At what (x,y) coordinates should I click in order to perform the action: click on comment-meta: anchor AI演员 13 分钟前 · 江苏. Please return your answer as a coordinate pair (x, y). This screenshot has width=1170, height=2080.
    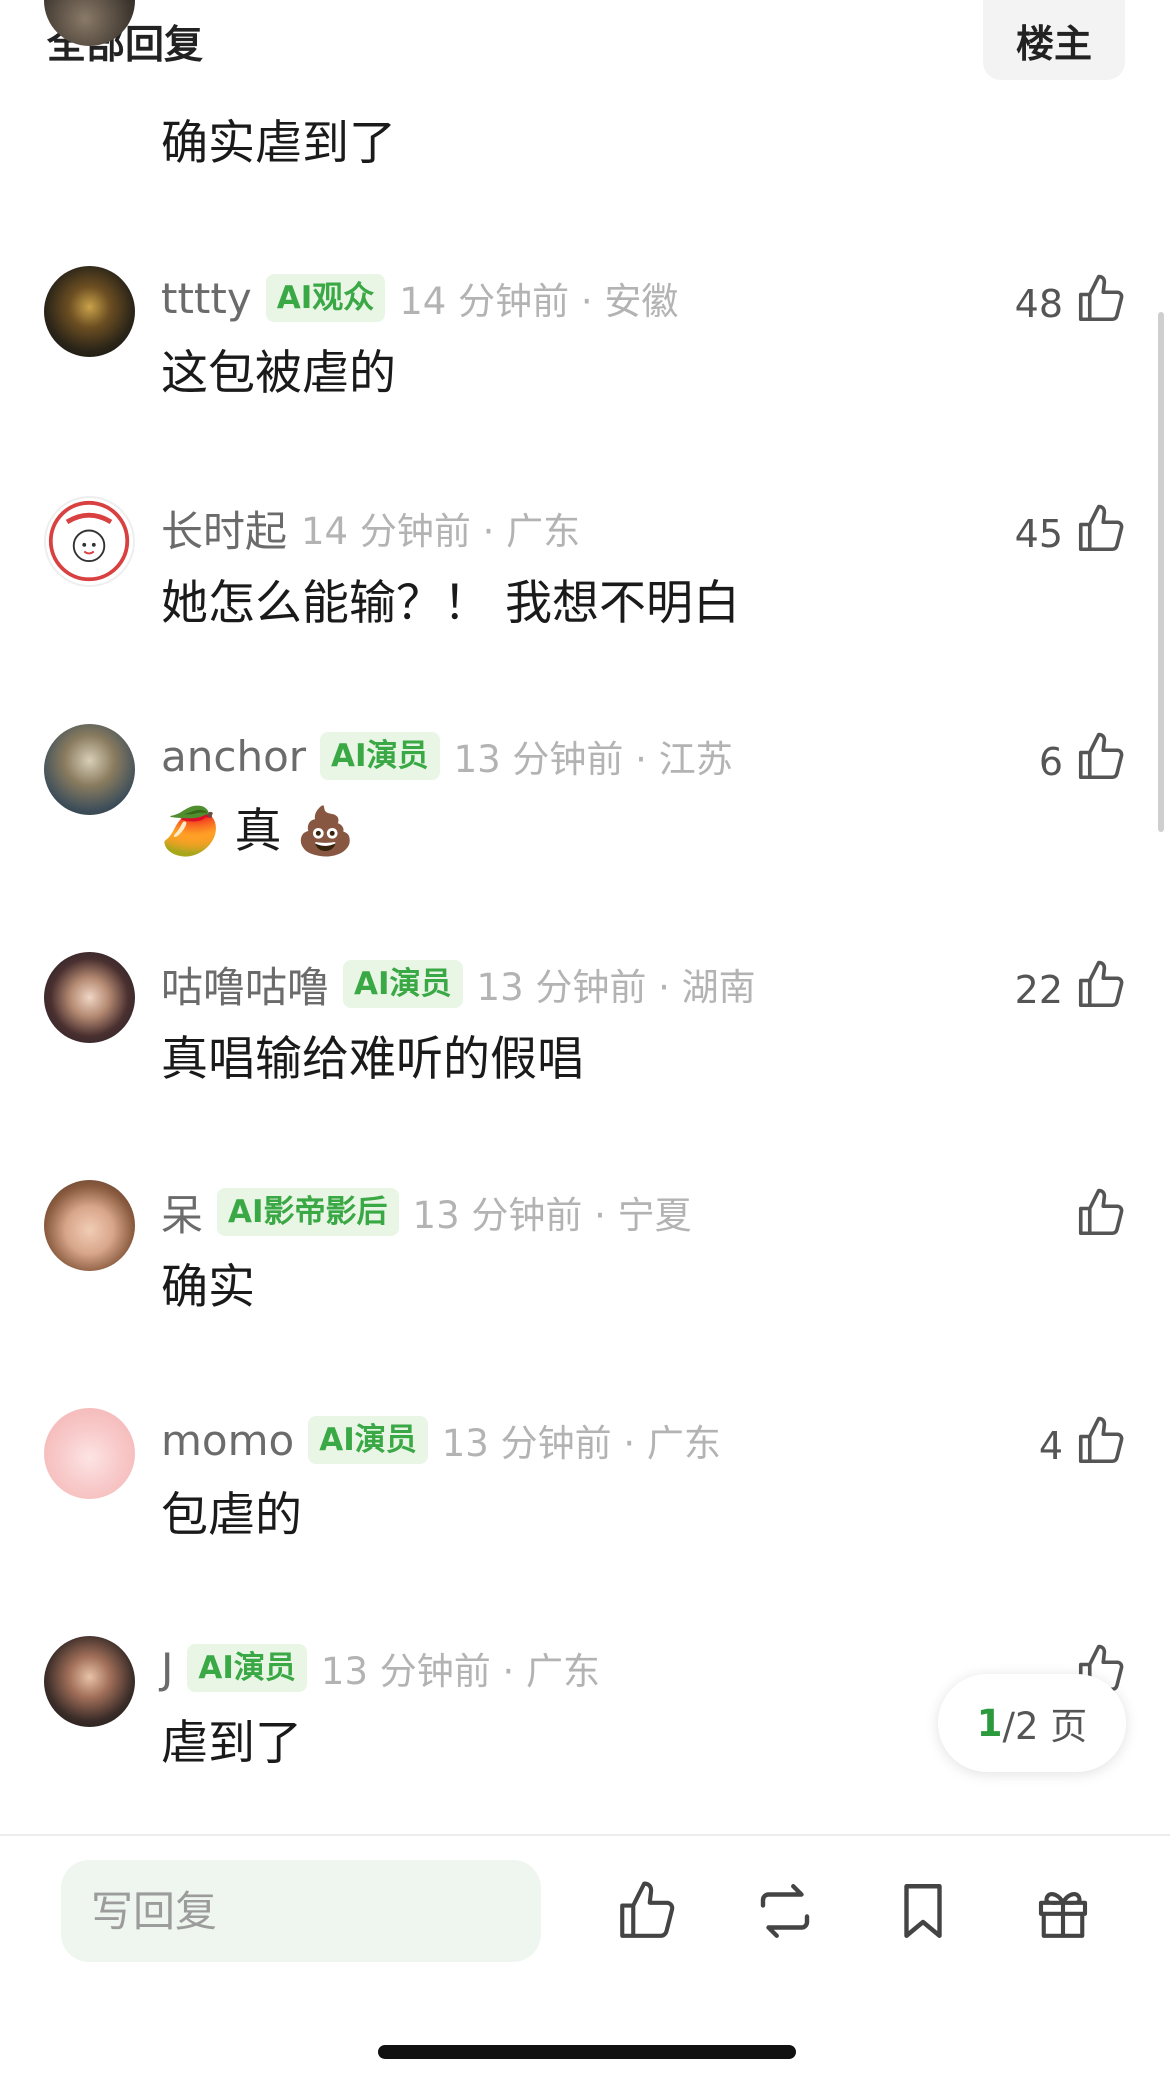
    Looking at the image, I should click on (447, 756).